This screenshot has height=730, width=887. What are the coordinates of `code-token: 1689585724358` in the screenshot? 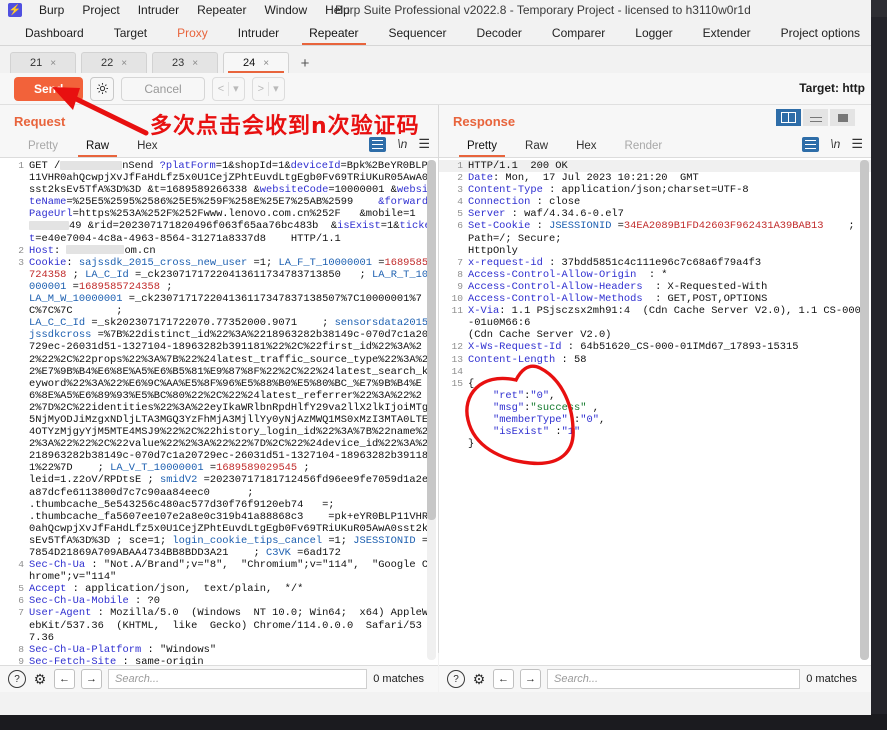 It's located at (119, 286).